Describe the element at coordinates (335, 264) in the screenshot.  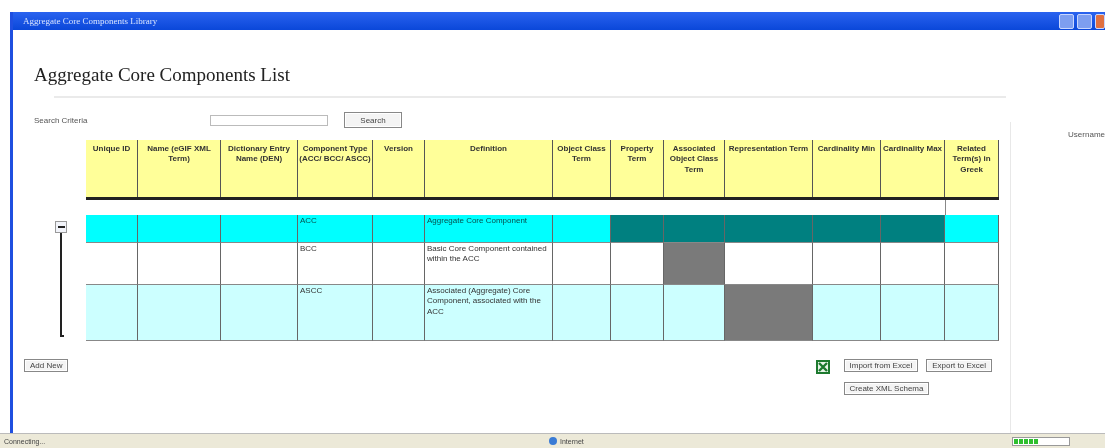
I see `table-cell: BCC` at that location.